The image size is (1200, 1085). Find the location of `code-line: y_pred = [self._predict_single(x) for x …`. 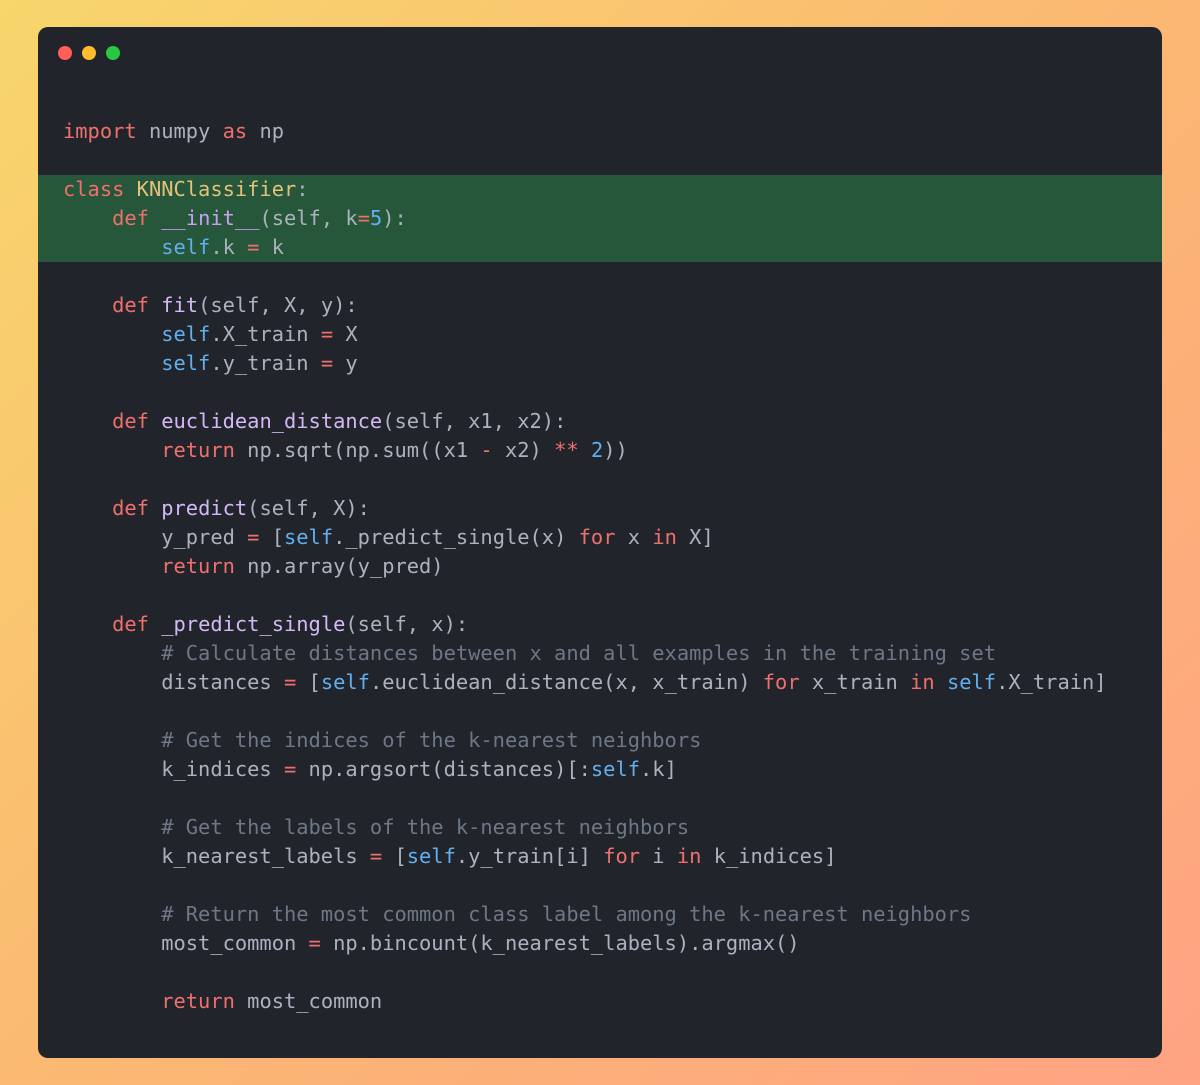

code-line: y_pred = [self._predict_single(x) for x … is located at coordinates (600, 537).